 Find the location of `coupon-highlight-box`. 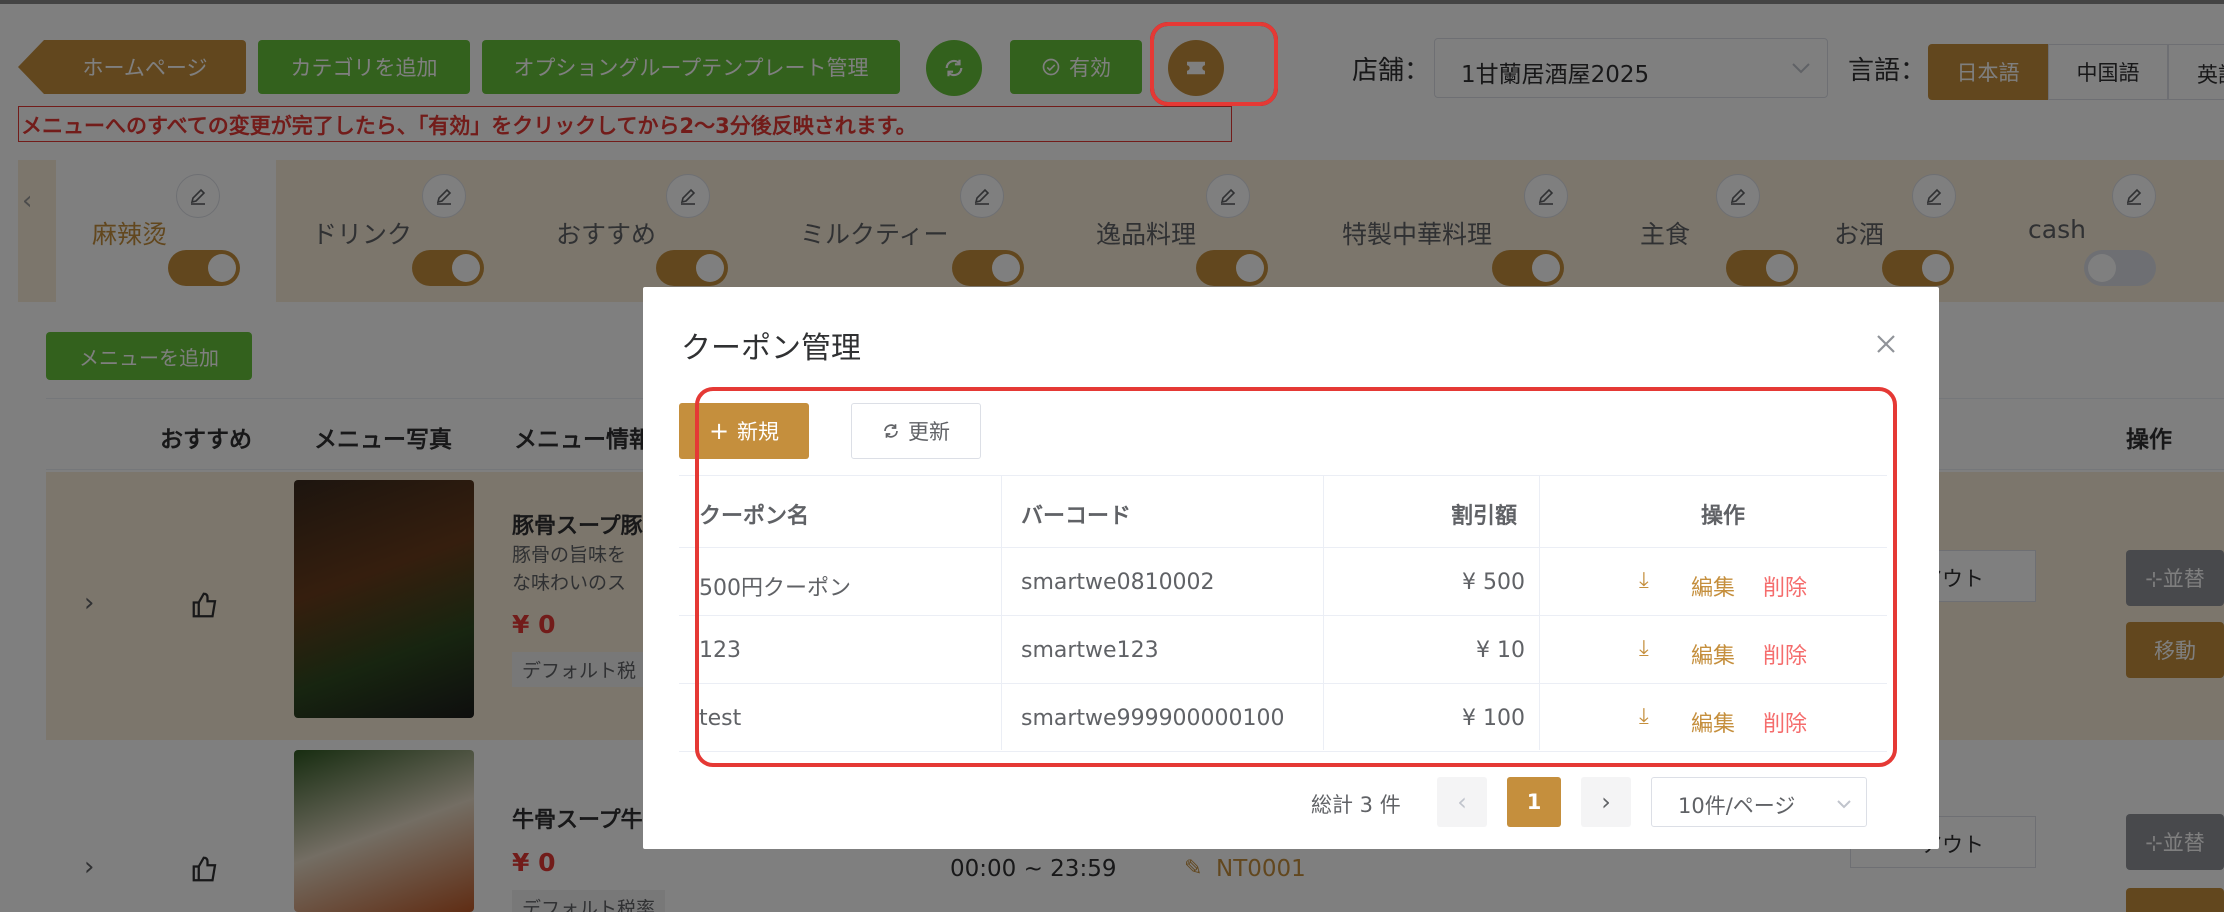

coupon-highlight-box is located at coordinates (1214, 64).